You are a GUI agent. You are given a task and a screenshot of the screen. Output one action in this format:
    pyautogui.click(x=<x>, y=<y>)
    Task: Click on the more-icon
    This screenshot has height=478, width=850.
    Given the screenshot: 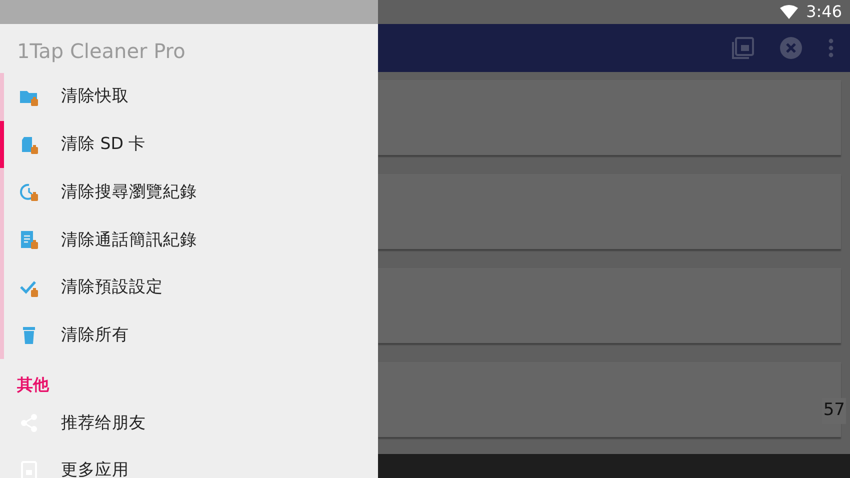 What is the action you would take?
    pyautogui.click(x=831, y=48)
    